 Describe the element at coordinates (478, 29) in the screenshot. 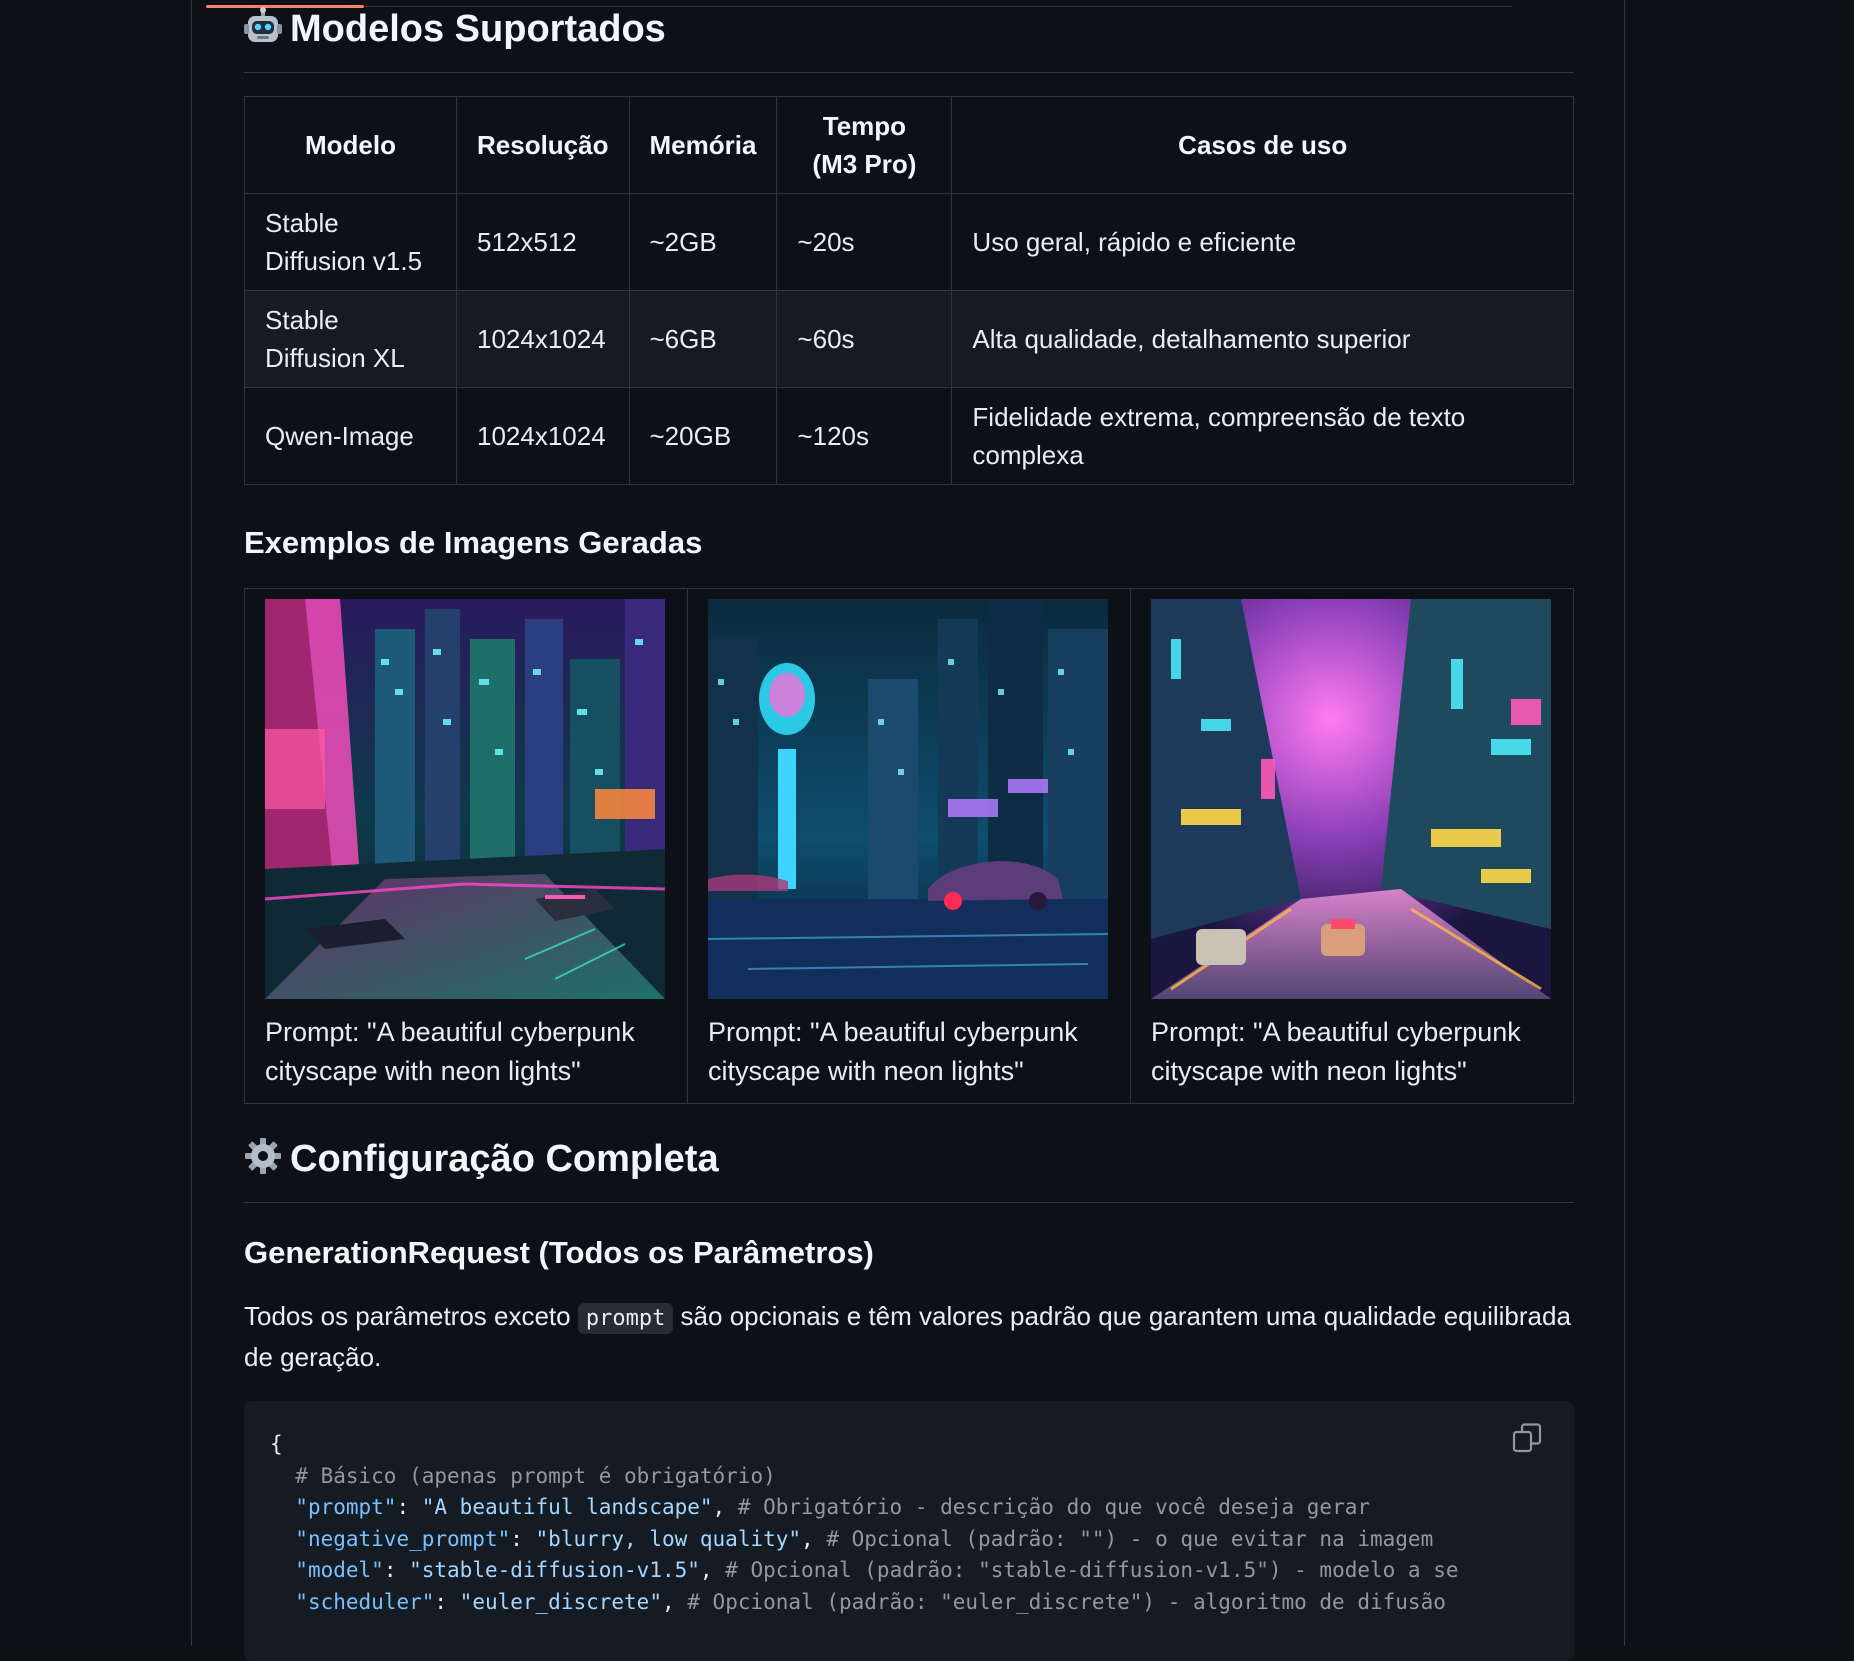

I see `models-heading-text: Modelos Suportados` at that location.